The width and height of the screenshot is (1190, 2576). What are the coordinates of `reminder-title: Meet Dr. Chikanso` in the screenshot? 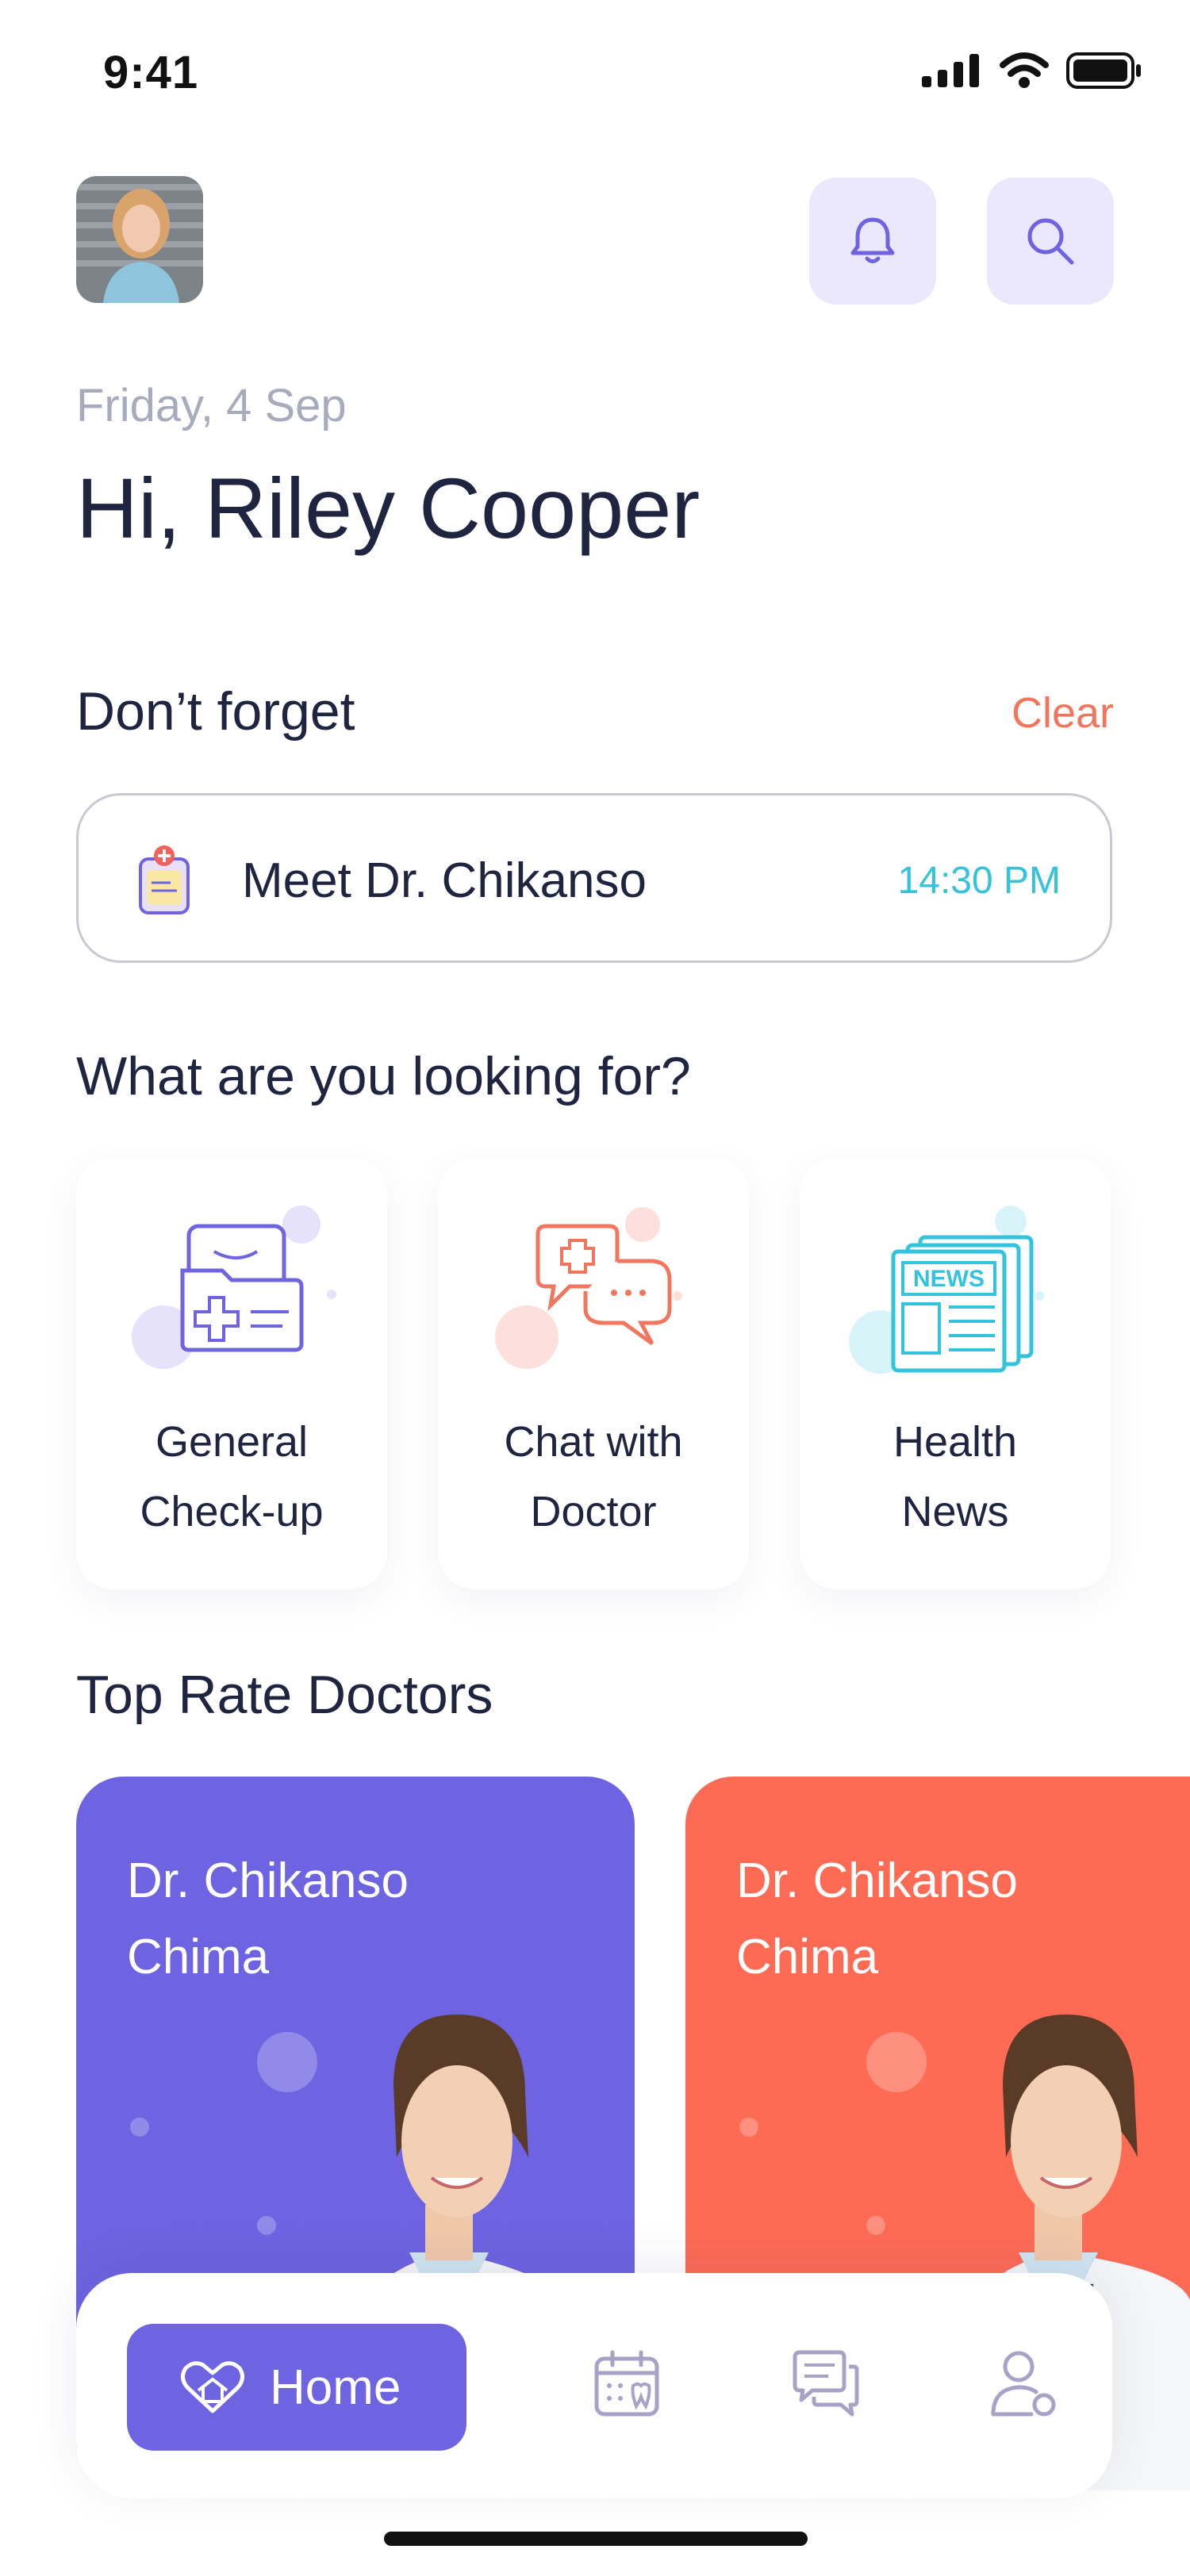 It's located at (444, 880).